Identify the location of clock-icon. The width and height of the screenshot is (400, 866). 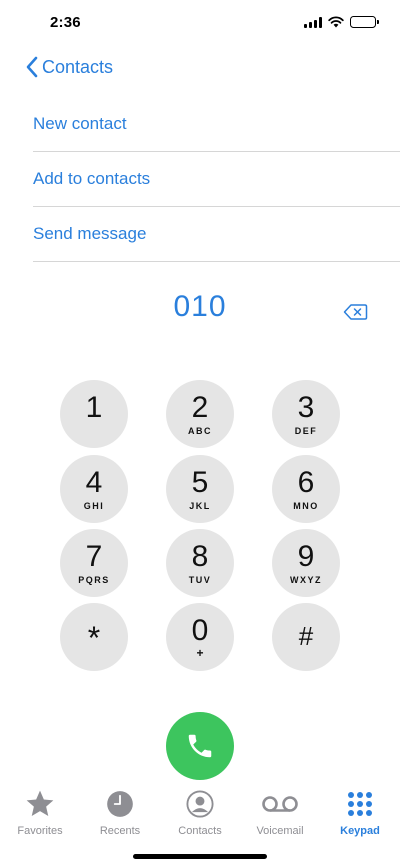
(120, 804).